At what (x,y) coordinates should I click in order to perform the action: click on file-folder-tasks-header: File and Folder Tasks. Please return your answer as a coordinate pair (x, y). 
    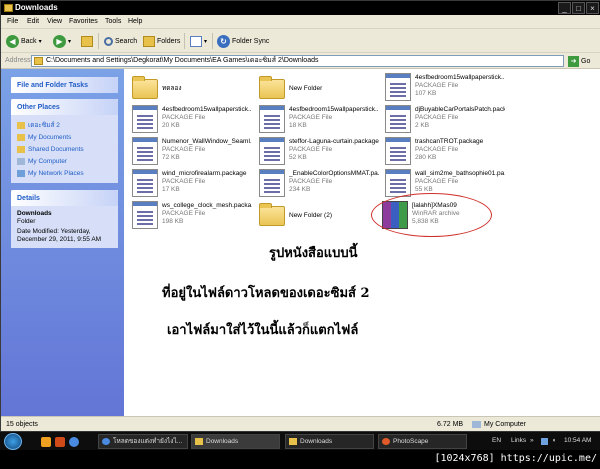
    Looking at the image, I should click on (64, 85).